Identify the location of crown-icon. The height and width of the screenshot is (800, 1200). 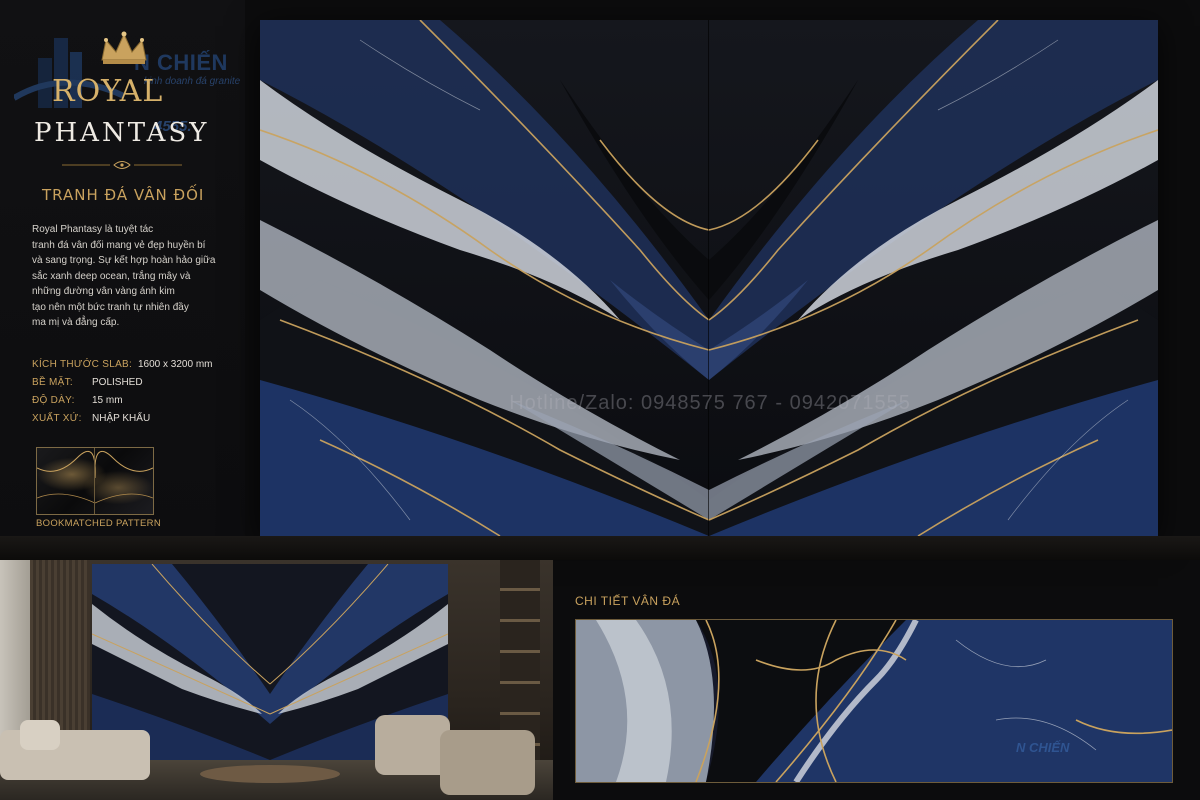
(124, 47).